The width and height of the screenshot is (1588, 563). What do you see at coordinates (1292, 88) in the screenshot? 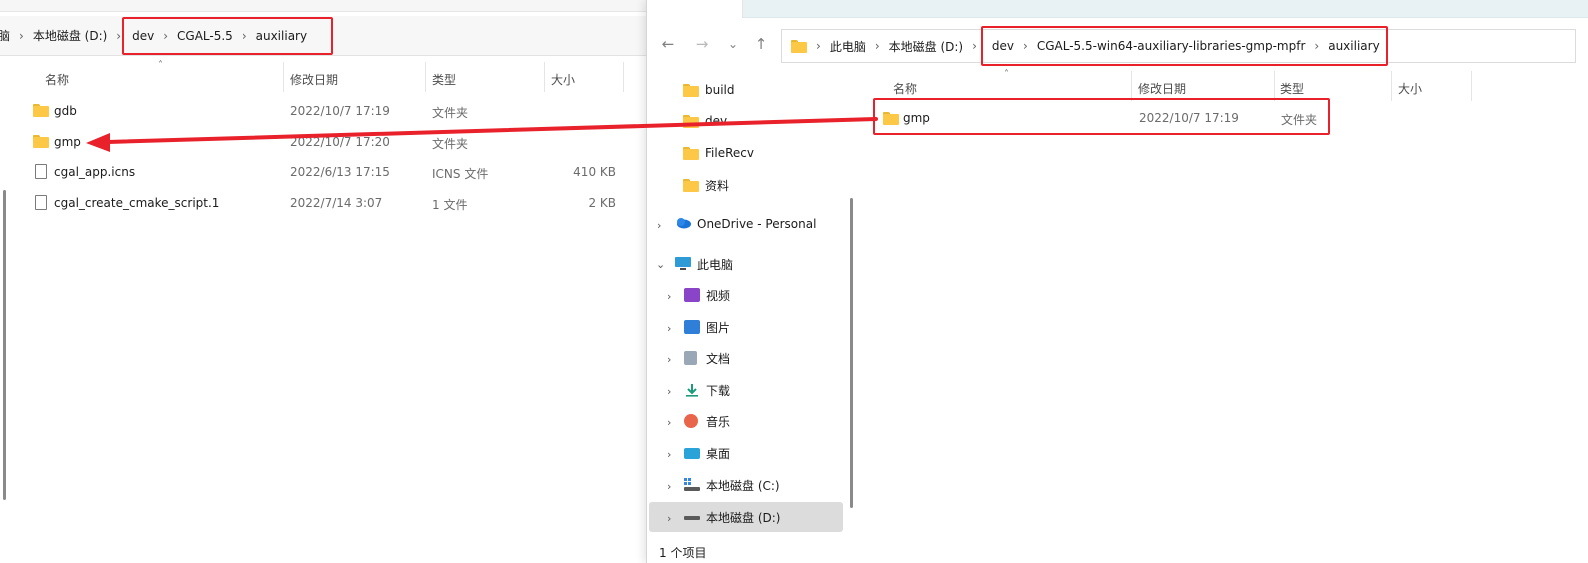
I see `right-col-type: 类型` at bounding box center [1292, 88].